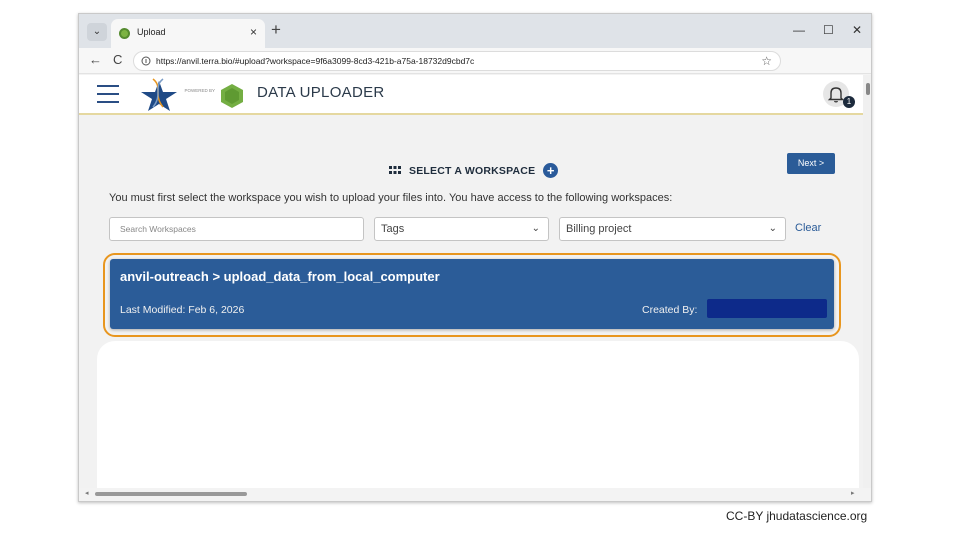 This screenshot has height=540, width=960. Describe the element at coordinates (108, 94) in the screenshot. I see `hamburger-menu-icon` at that location.